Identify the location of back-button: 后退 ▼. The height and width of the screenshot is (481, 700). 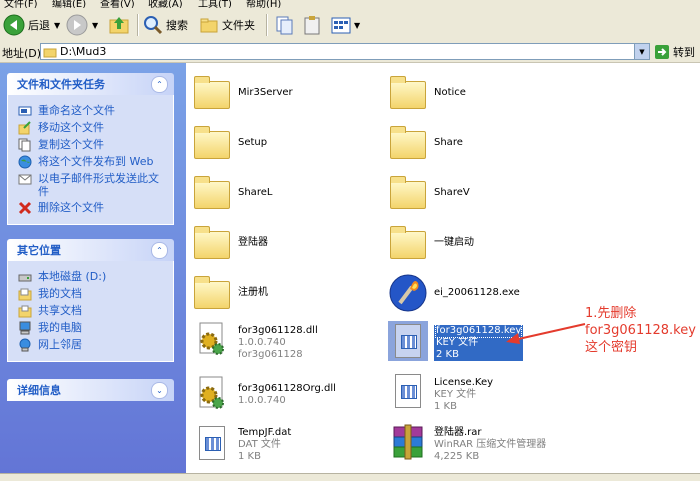
(31, 25).